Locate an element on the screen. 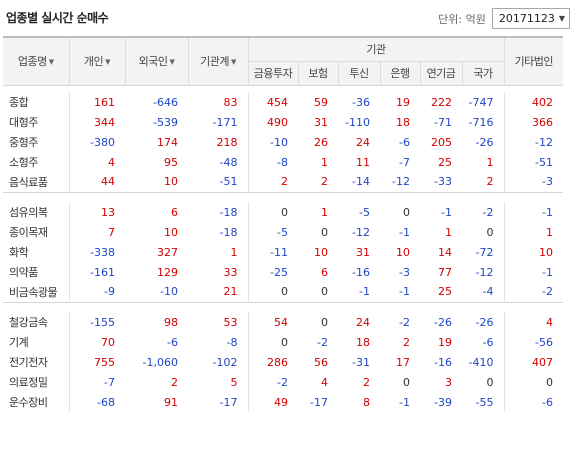 This screenshot has width=580, height=451. cell-value: -171 is located at coordinates (218, 122).